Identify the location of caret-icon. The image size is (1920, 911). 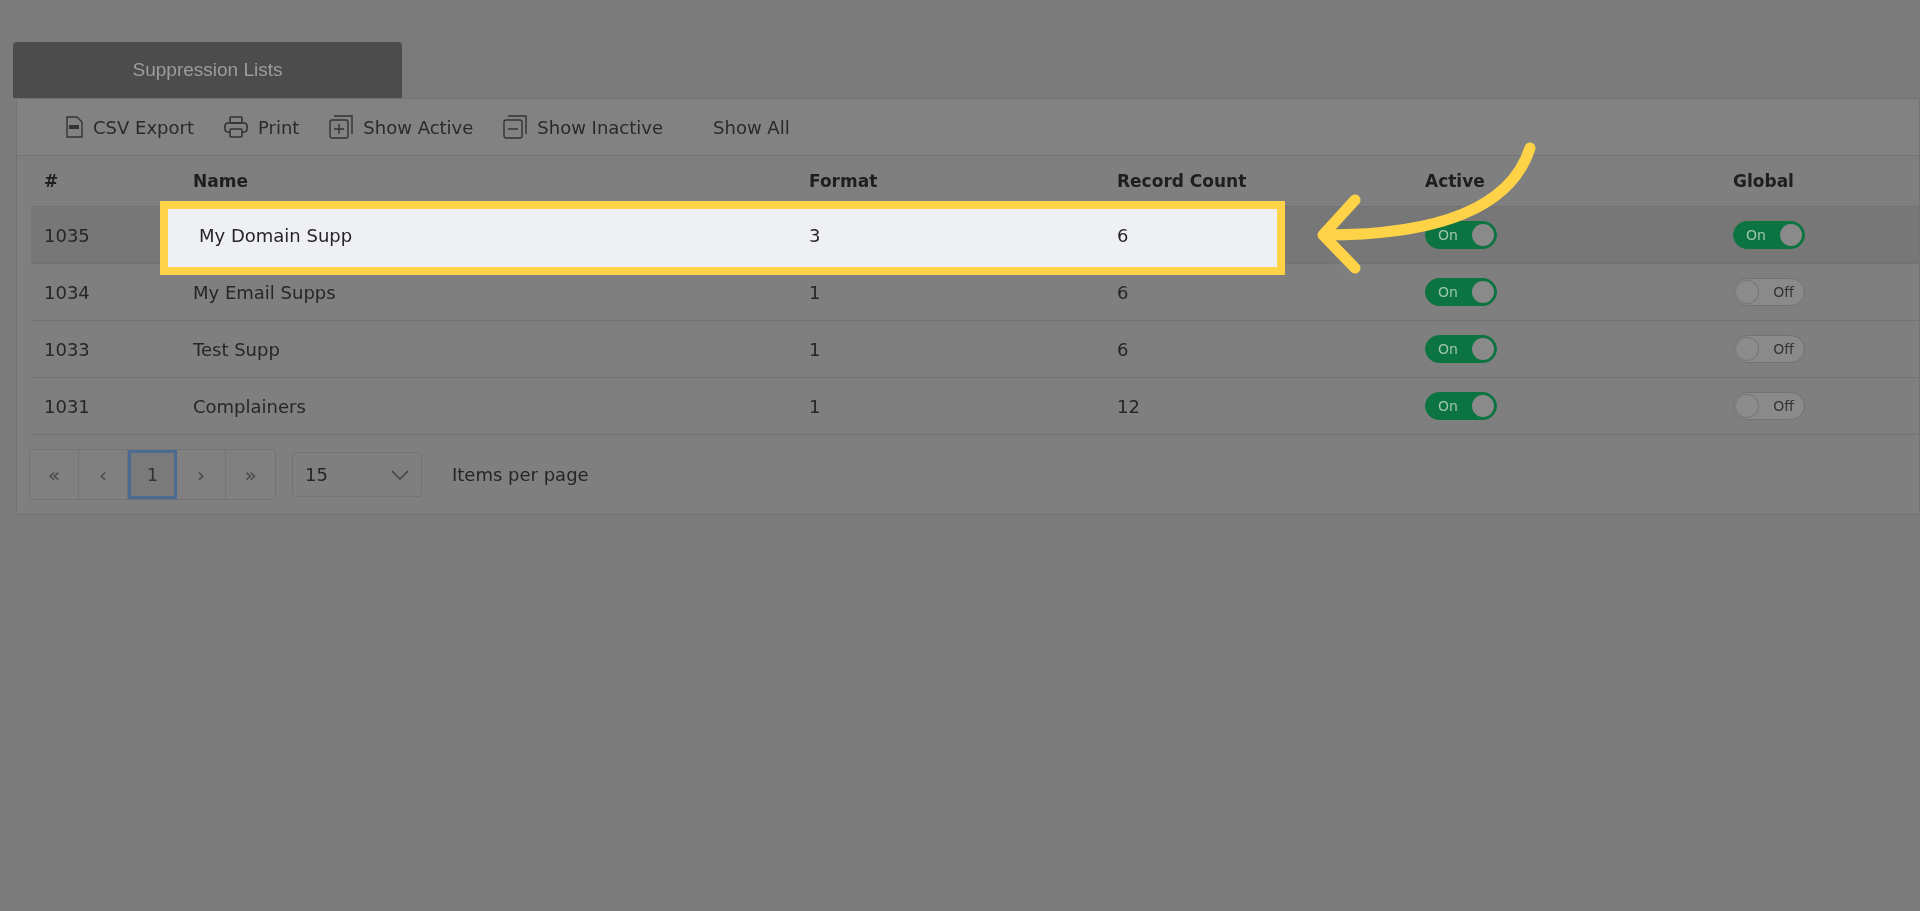
(400, 474).